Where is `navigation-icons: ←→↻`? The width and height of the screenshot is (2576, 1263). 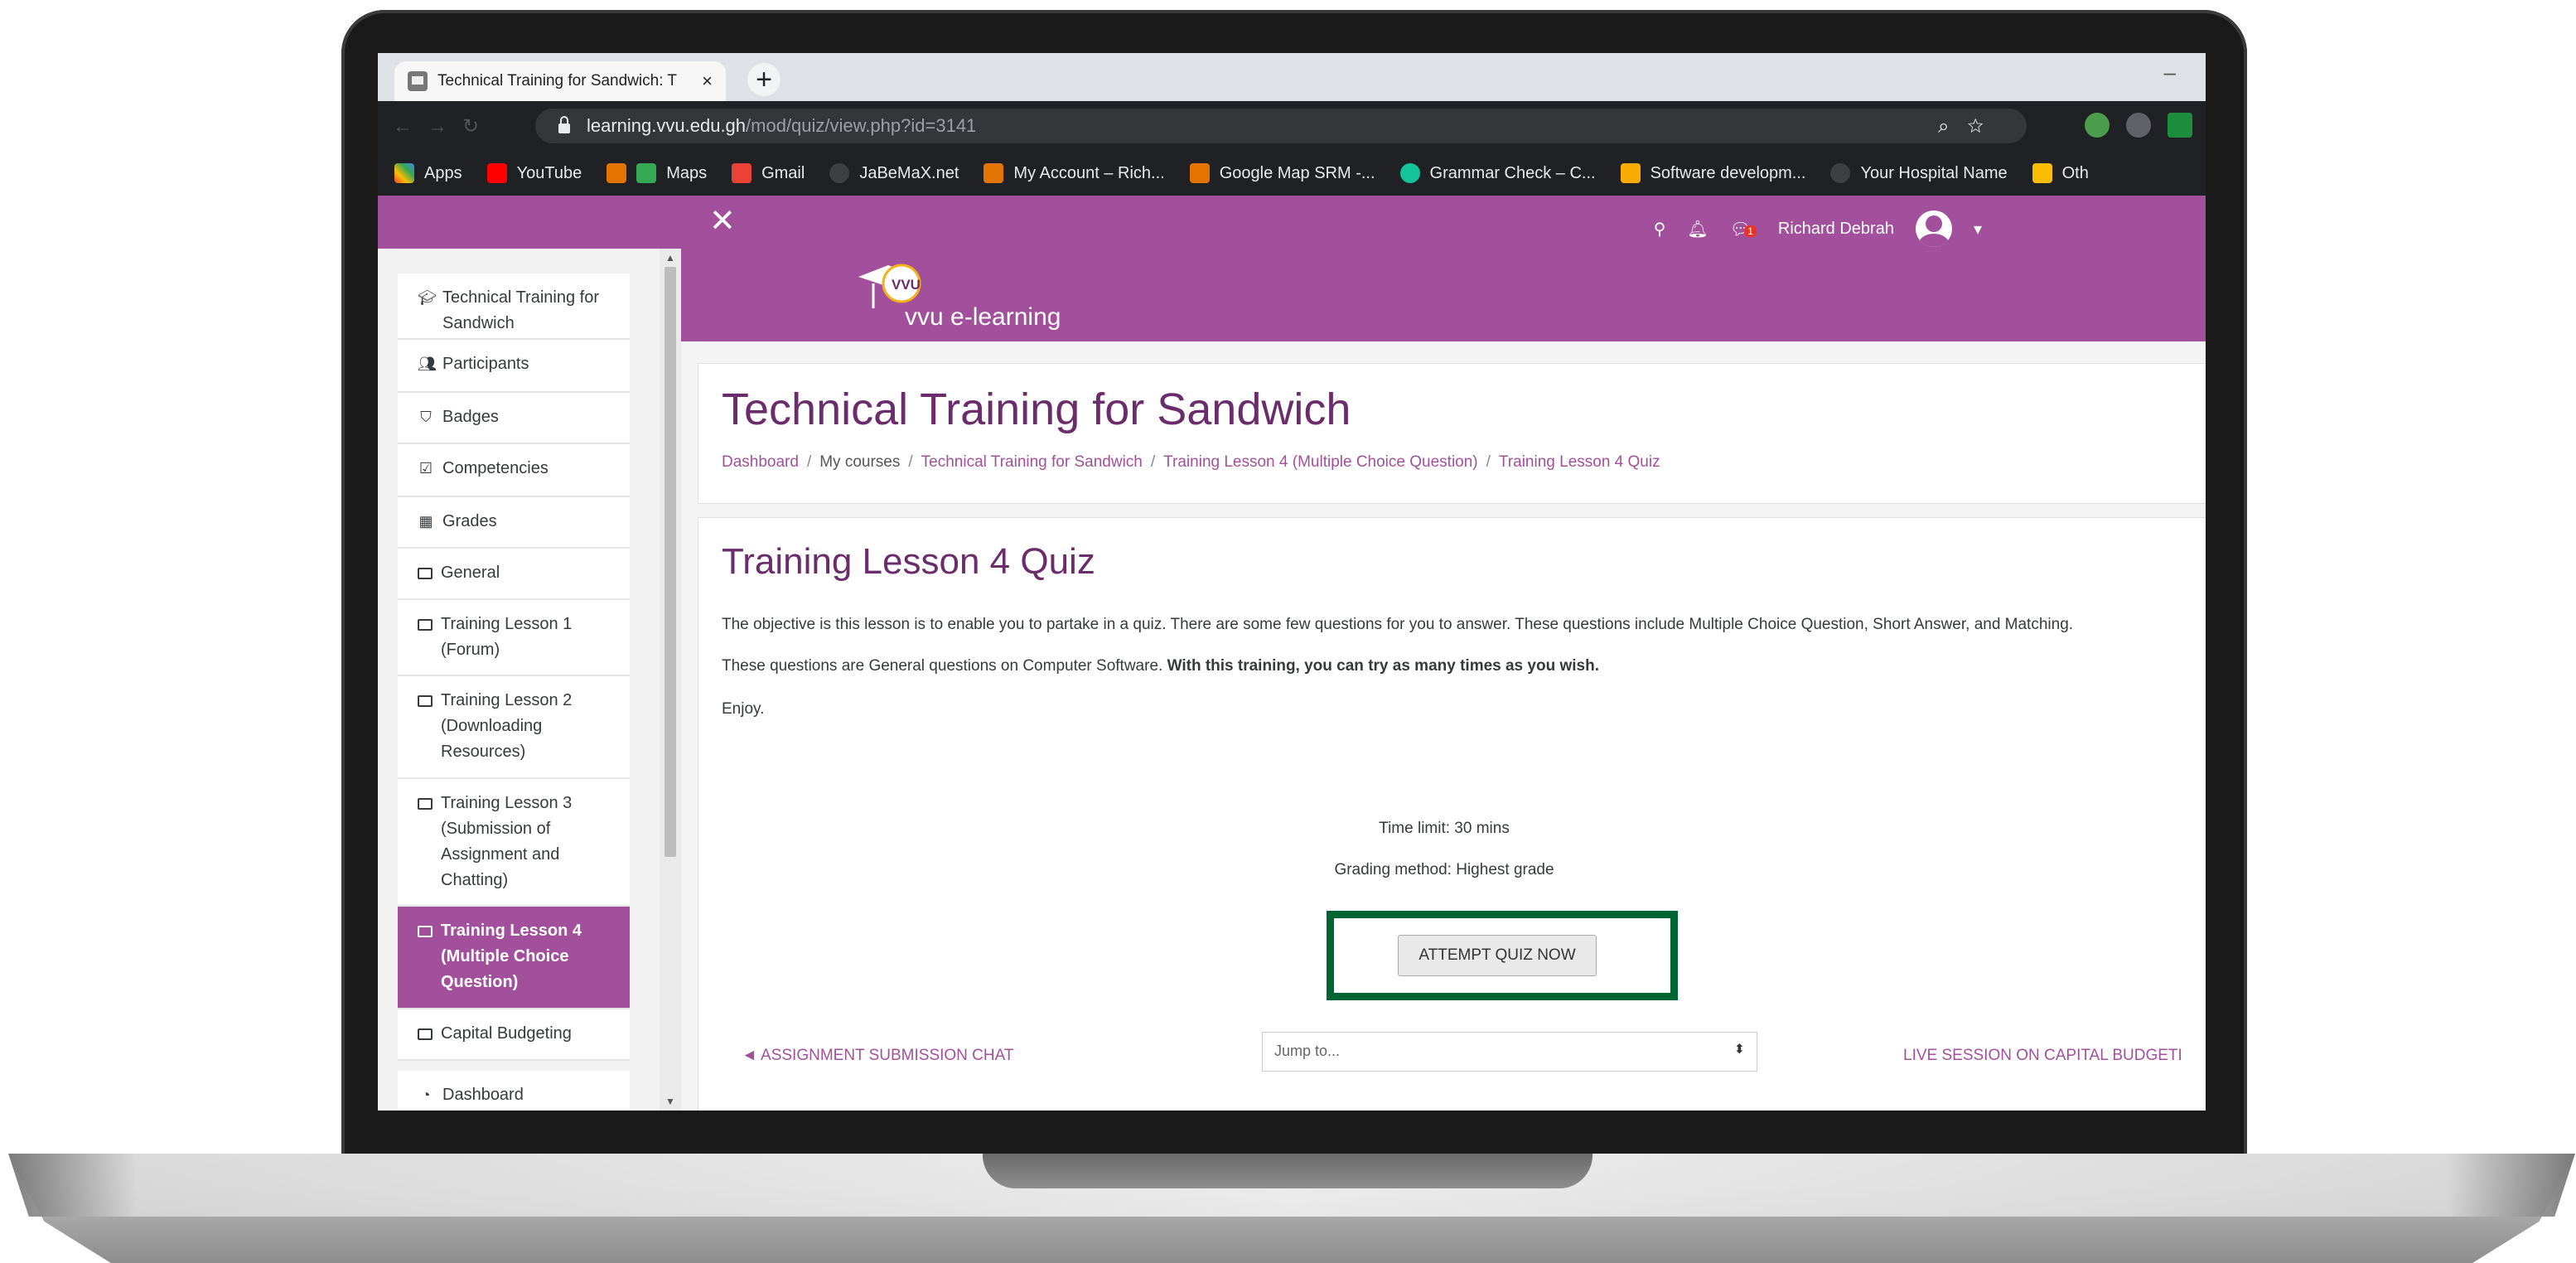
navigation-icons: ←→↻ is located at coordinates (444, 126).